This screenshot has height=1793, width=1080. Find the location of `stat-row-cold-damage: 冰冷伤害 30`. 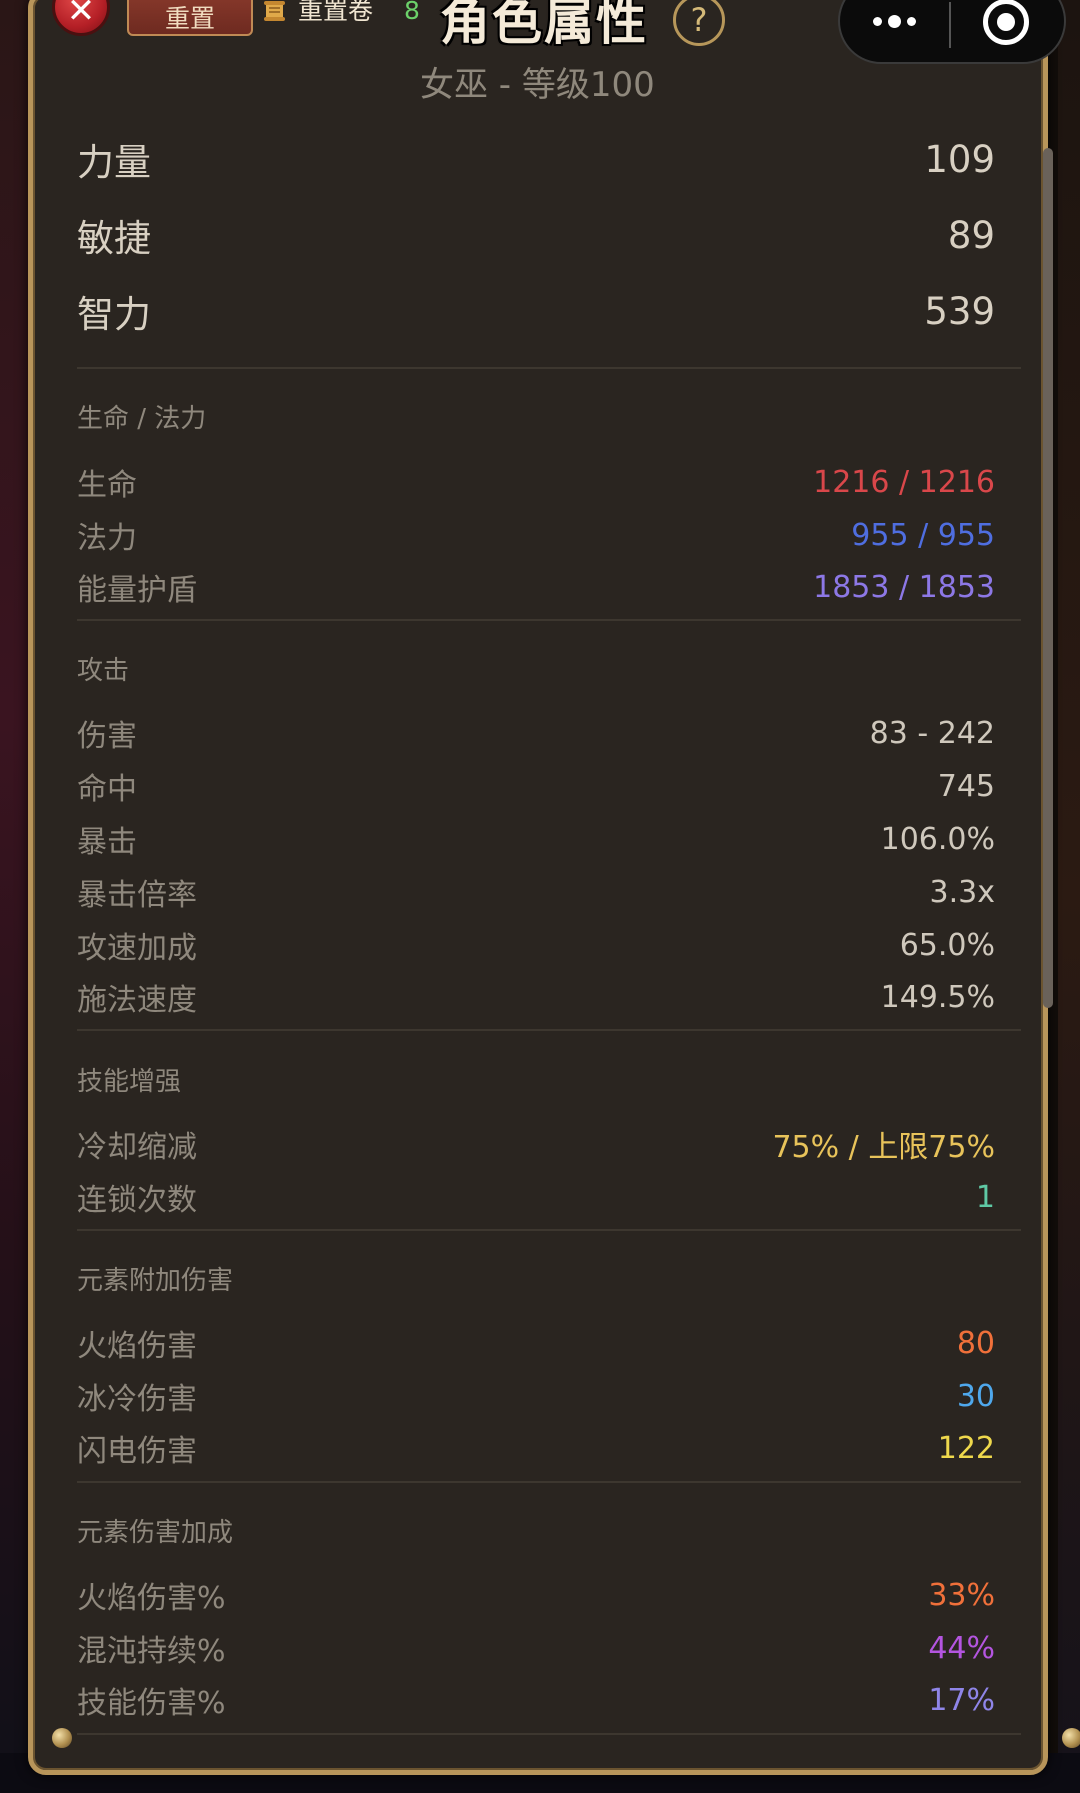

stat-row-cold-damage: 冰冷伤害 30 is located at coordinates (536, 1396).